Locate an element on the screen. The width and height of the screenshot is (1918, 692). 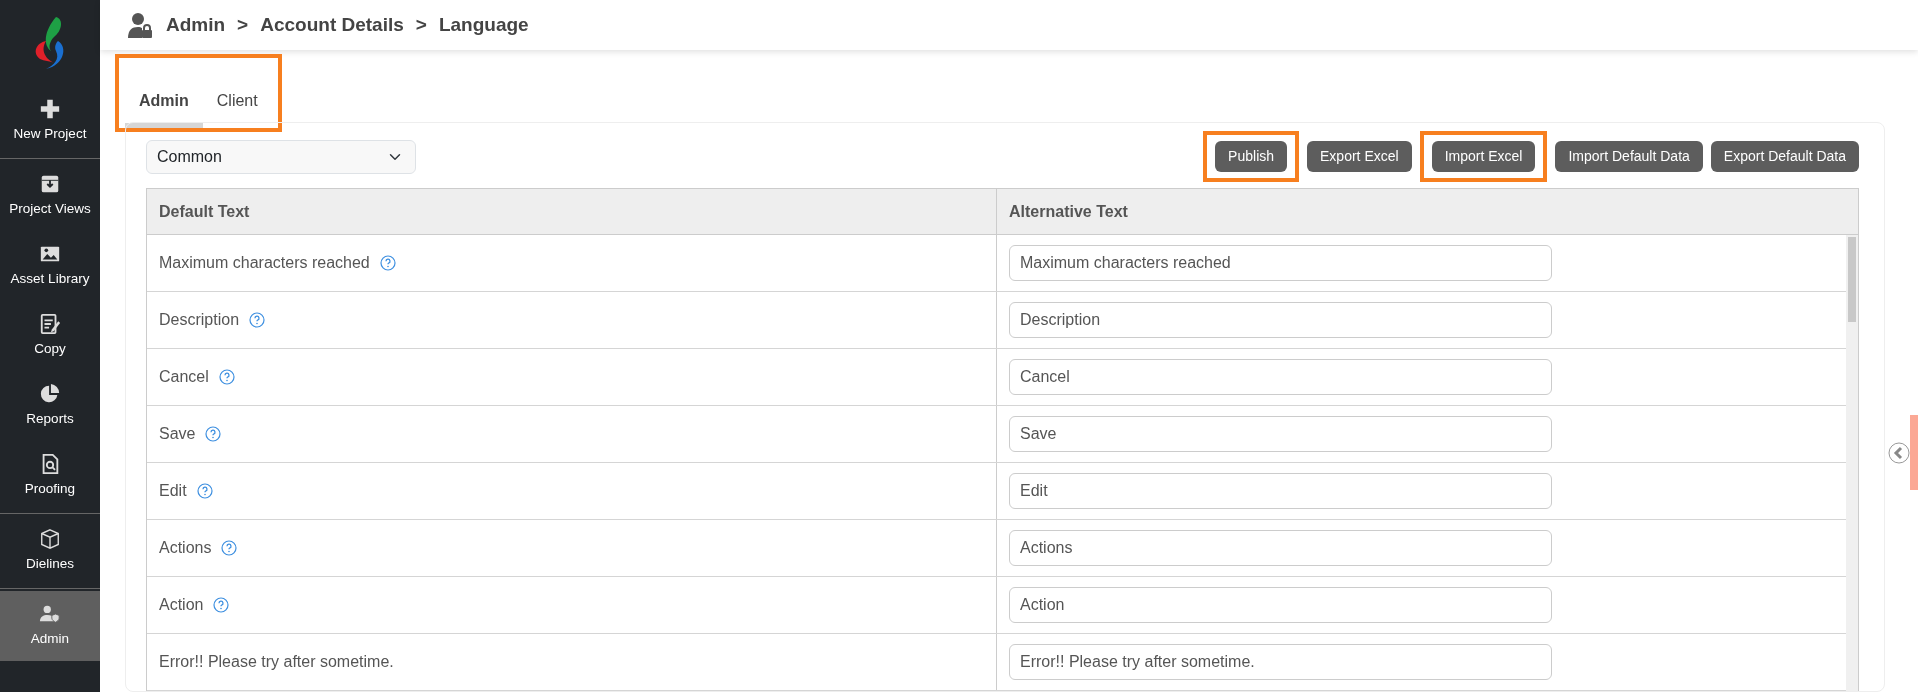
toolbar-button: Publish is located at coordinates (1251, 156).